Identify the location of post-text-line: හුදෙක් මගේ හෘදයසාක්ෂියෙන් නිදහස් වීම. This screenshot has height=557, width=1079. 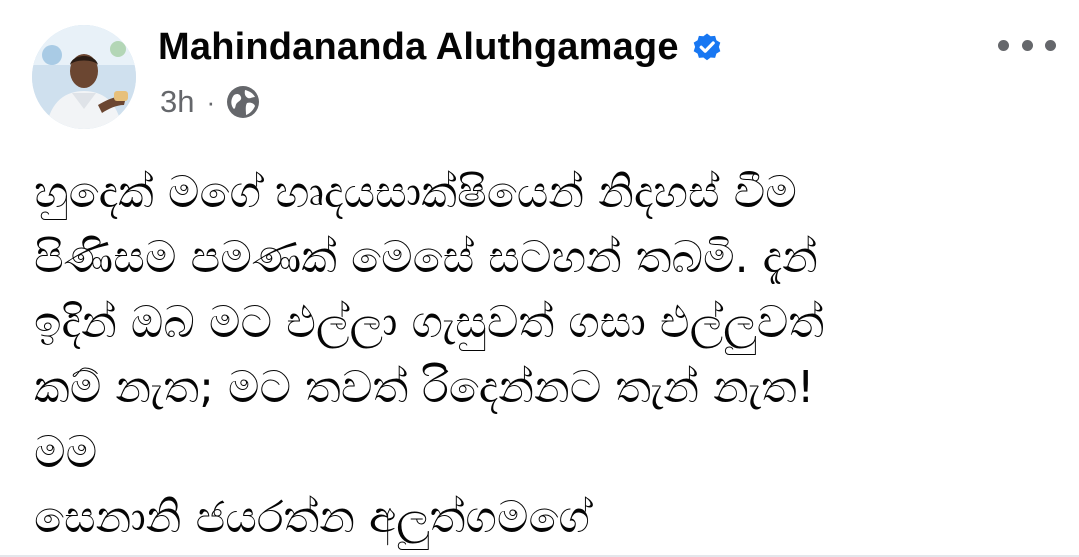
(415, 192).